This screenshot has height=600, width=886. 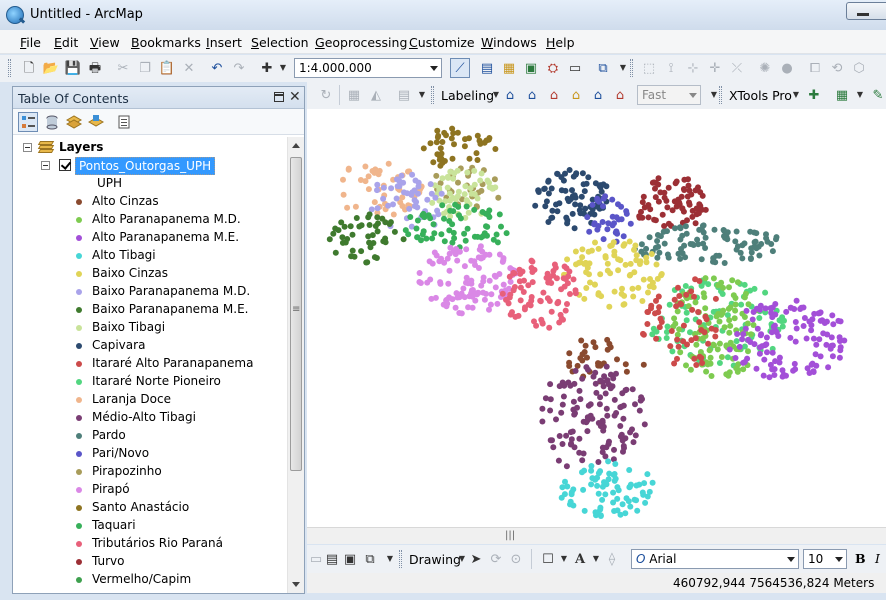 What do you see at coordinates (368, 68) in the screenshot?
I see `map-scale-combo: 1:4.000.000` at bounding box center [368, 68].